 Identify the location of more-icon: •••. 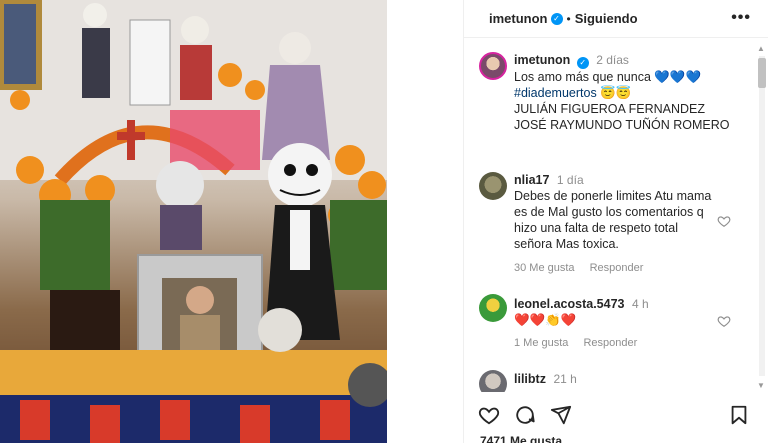
(741, 18).